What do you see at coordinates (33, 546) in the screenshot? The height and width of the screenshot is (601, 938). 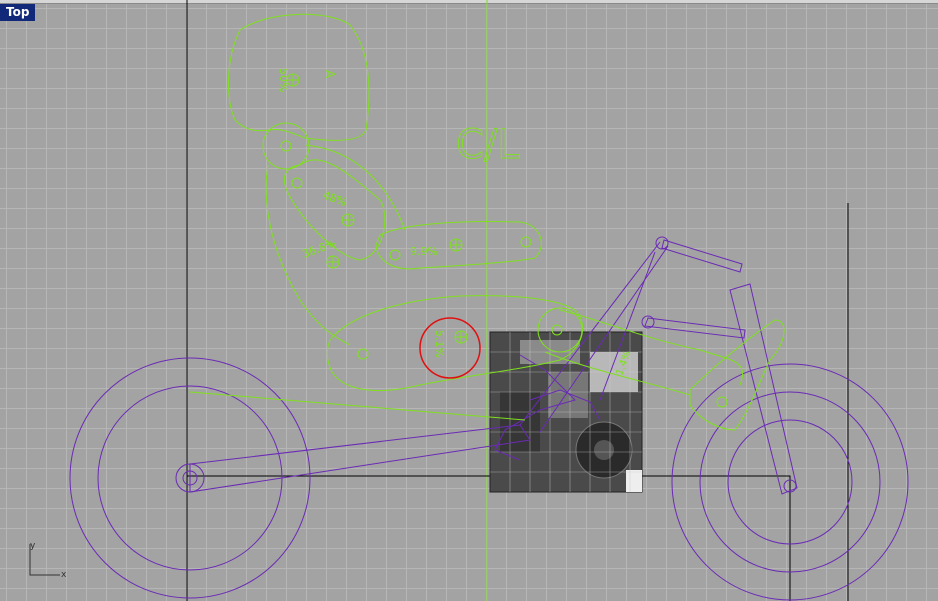 I see `axis-y-label: y` at bounding box center [33, 546].